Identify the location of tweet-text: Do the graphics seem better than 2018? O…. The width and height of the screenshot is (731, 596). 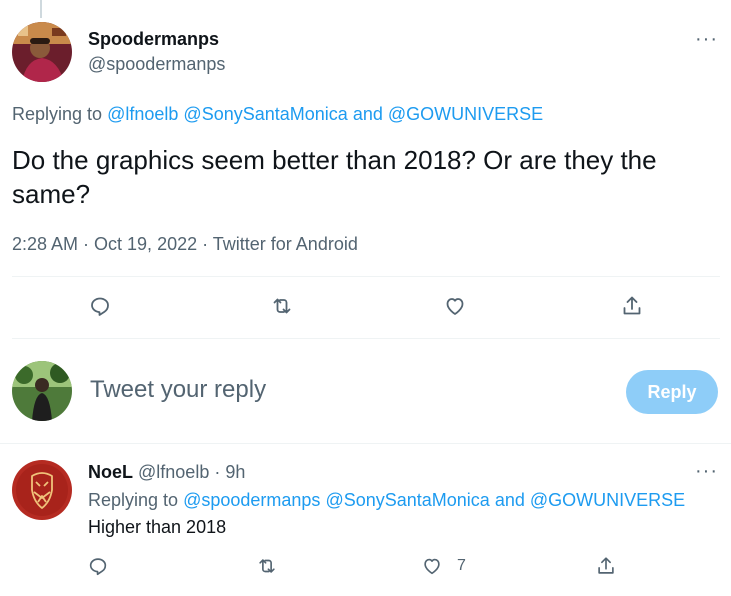
(334, 177).